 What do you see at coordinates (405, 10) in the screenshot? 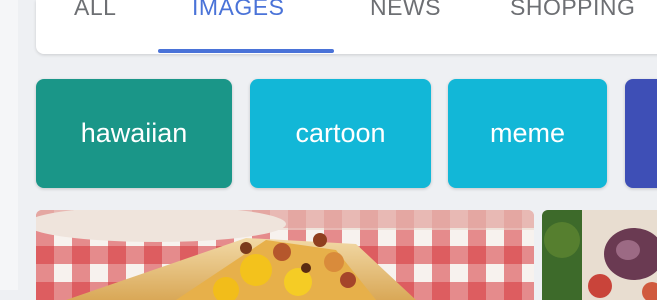
I see `tab-news: NEWS` at bounding box center [405, 10].